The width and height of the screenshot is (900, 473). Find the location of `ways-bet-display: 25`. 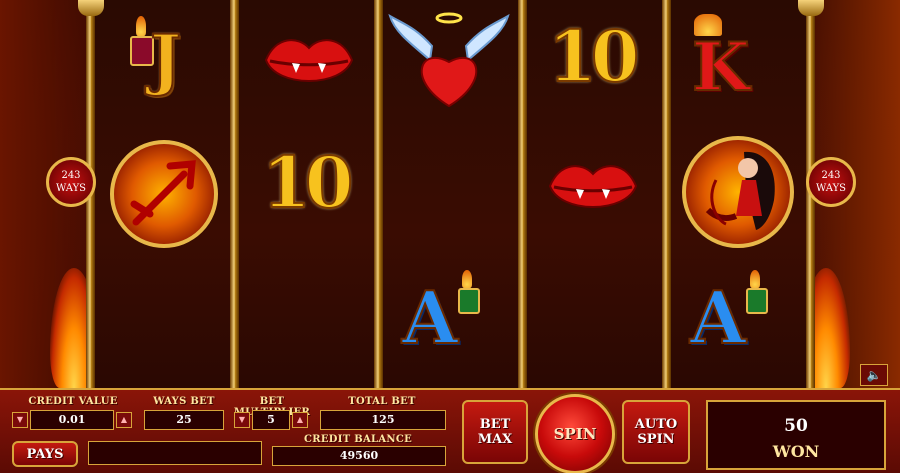

ways-bet-display: 25 is located at coordinates (184, 420).